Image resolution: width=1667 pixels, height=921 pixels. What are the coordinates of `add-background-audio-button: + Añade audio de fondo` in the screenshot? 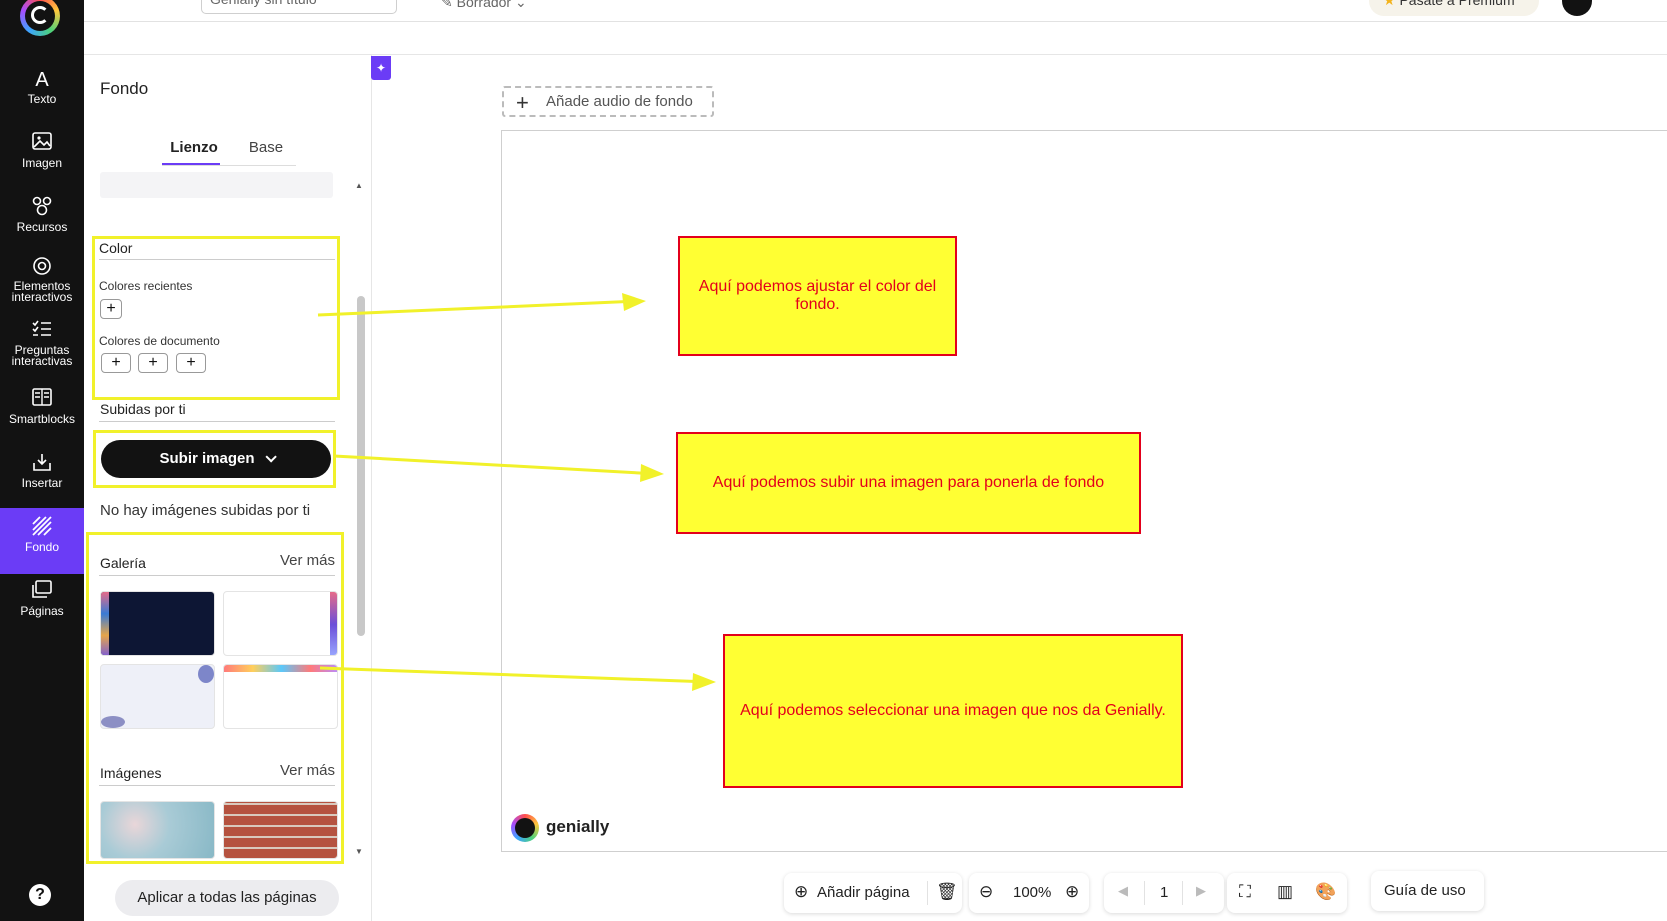 It's located at (608, 101).